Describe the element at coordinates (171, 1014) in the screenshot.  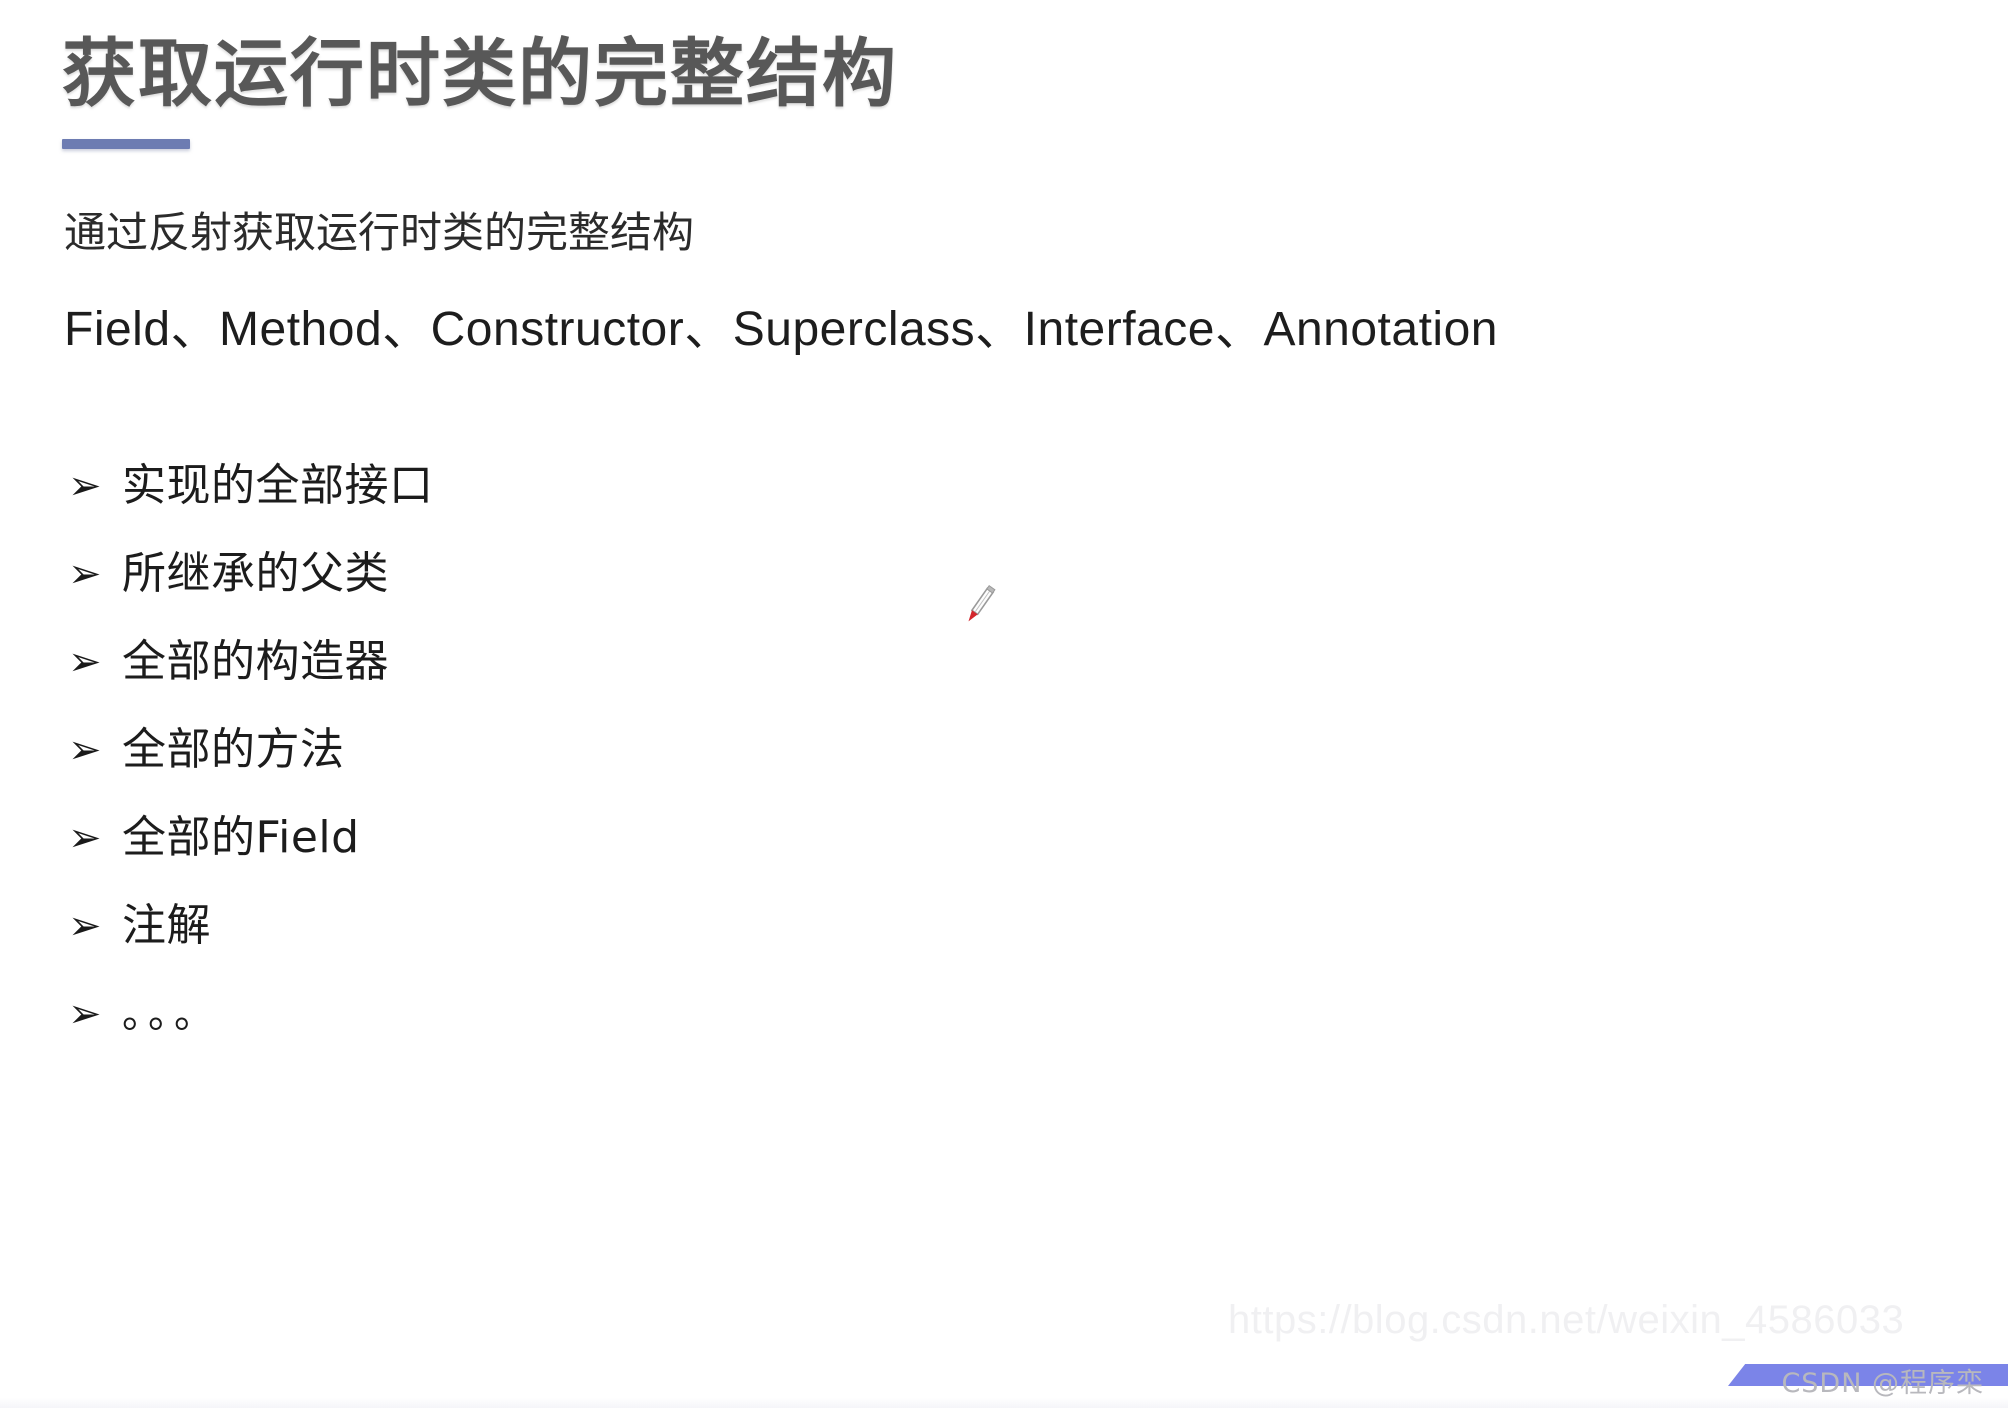
I see `list-item-label: 。。。` at that location.